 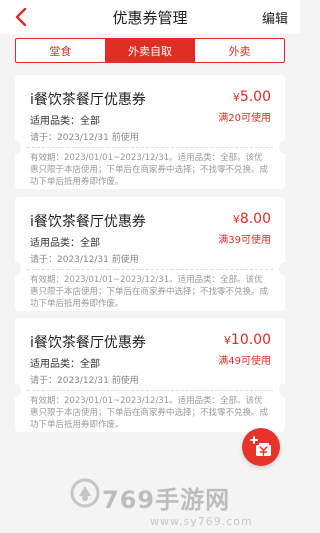 I want to click on coupon-amount: ¥10.00, so click(x=247, y=340).